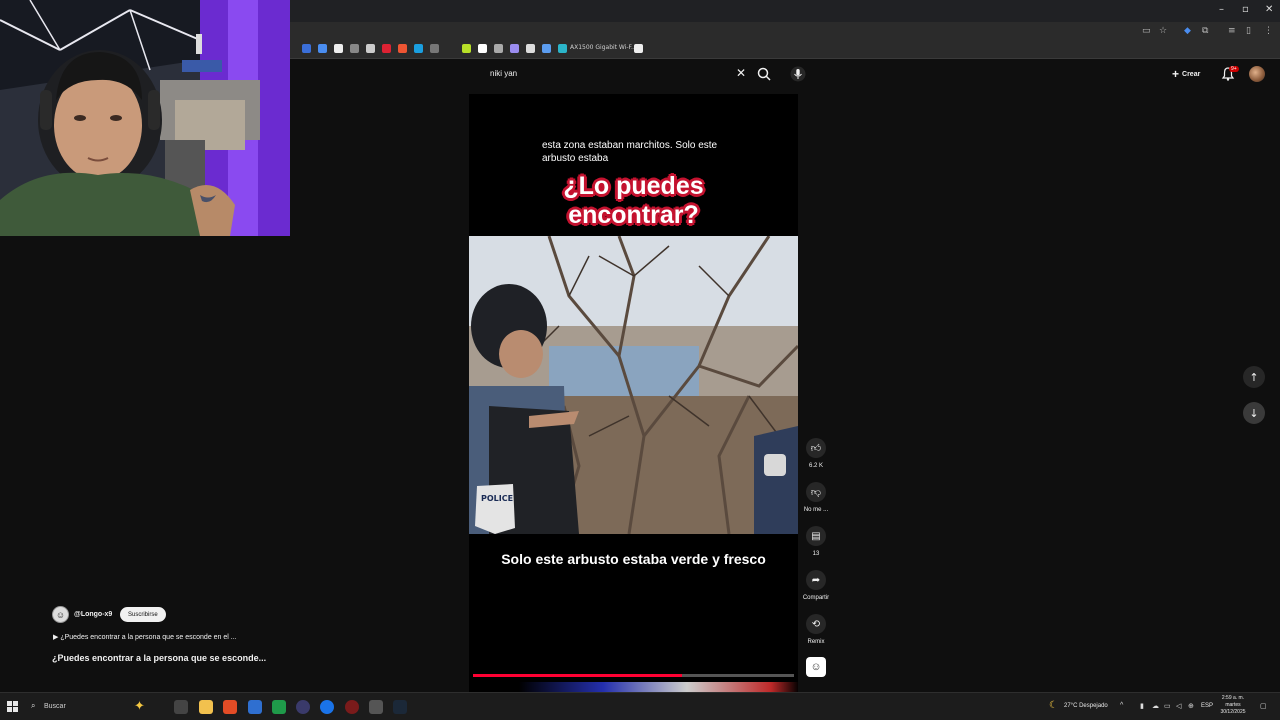  I want to click on progress-bar, so click(633, 675).